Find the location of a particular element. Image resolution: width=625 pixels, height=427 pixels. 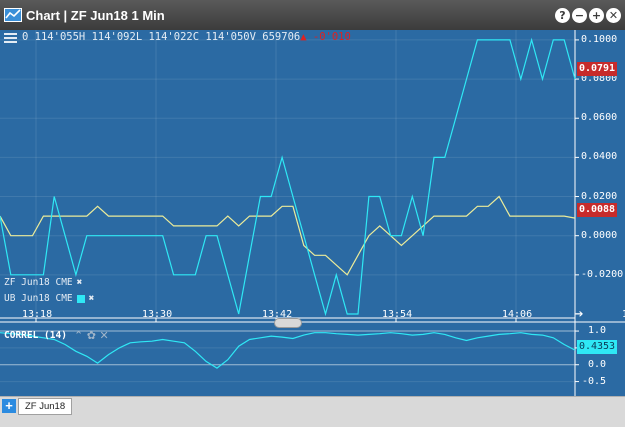

quote-close: 114'022C is located at coordinates (174, 37).